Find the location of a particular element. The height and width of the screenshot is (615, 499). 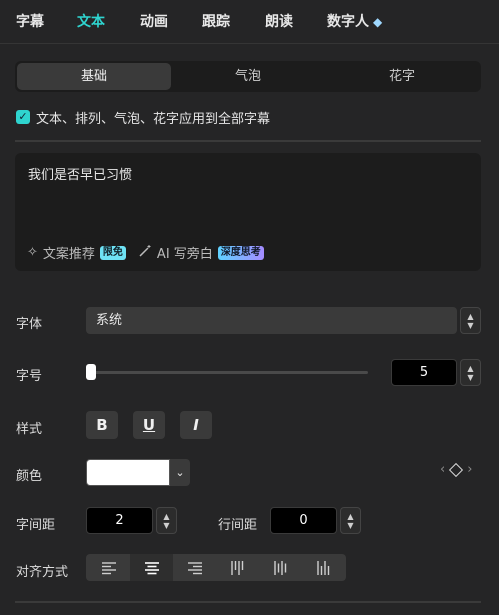

diamond-icon: ◆ is located at coordinates (378, 22).